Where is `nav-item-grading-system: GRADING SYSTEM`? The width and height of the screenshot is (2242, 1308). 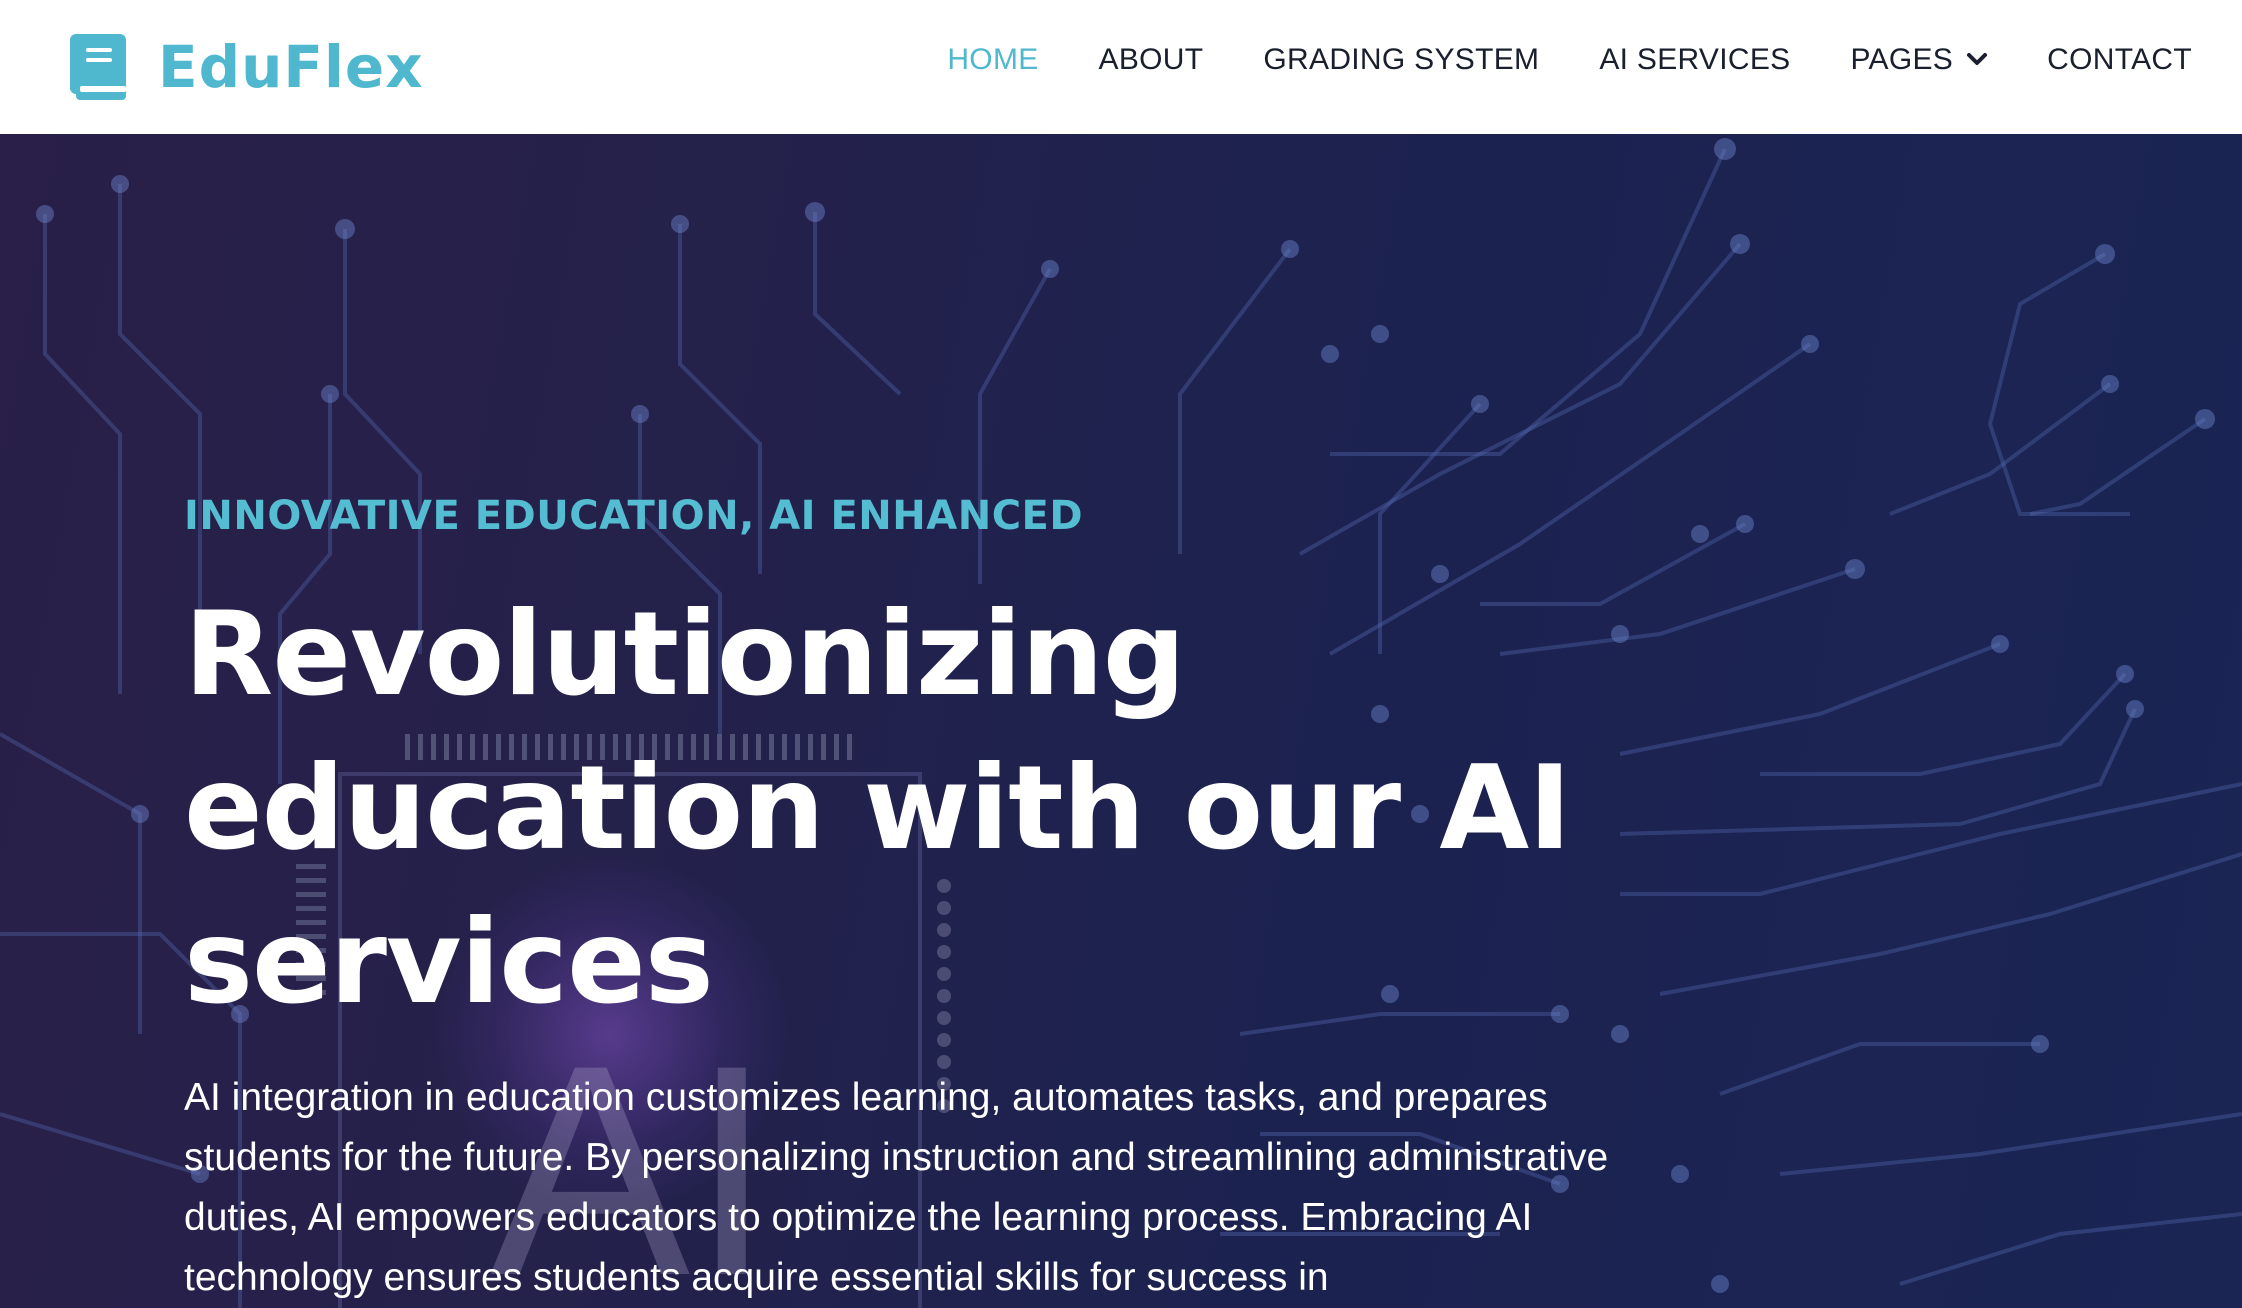 nav-item-grading-system: GRADING SYSTEM is located at coordinates (1401, 60).